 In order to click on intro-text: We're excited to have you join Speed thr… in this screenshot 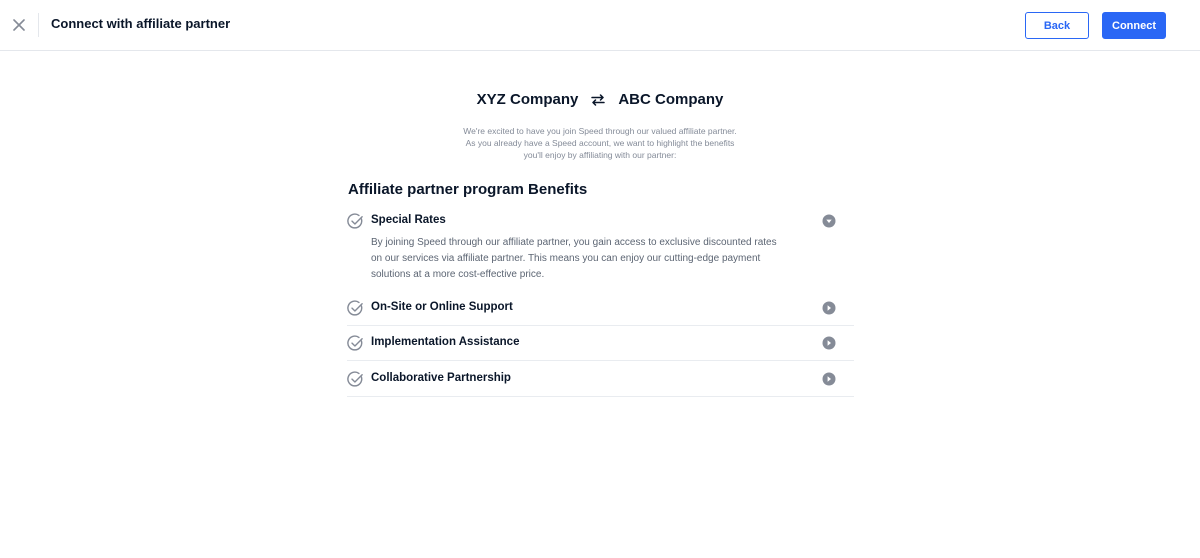, I will do `click(600, 143)`.